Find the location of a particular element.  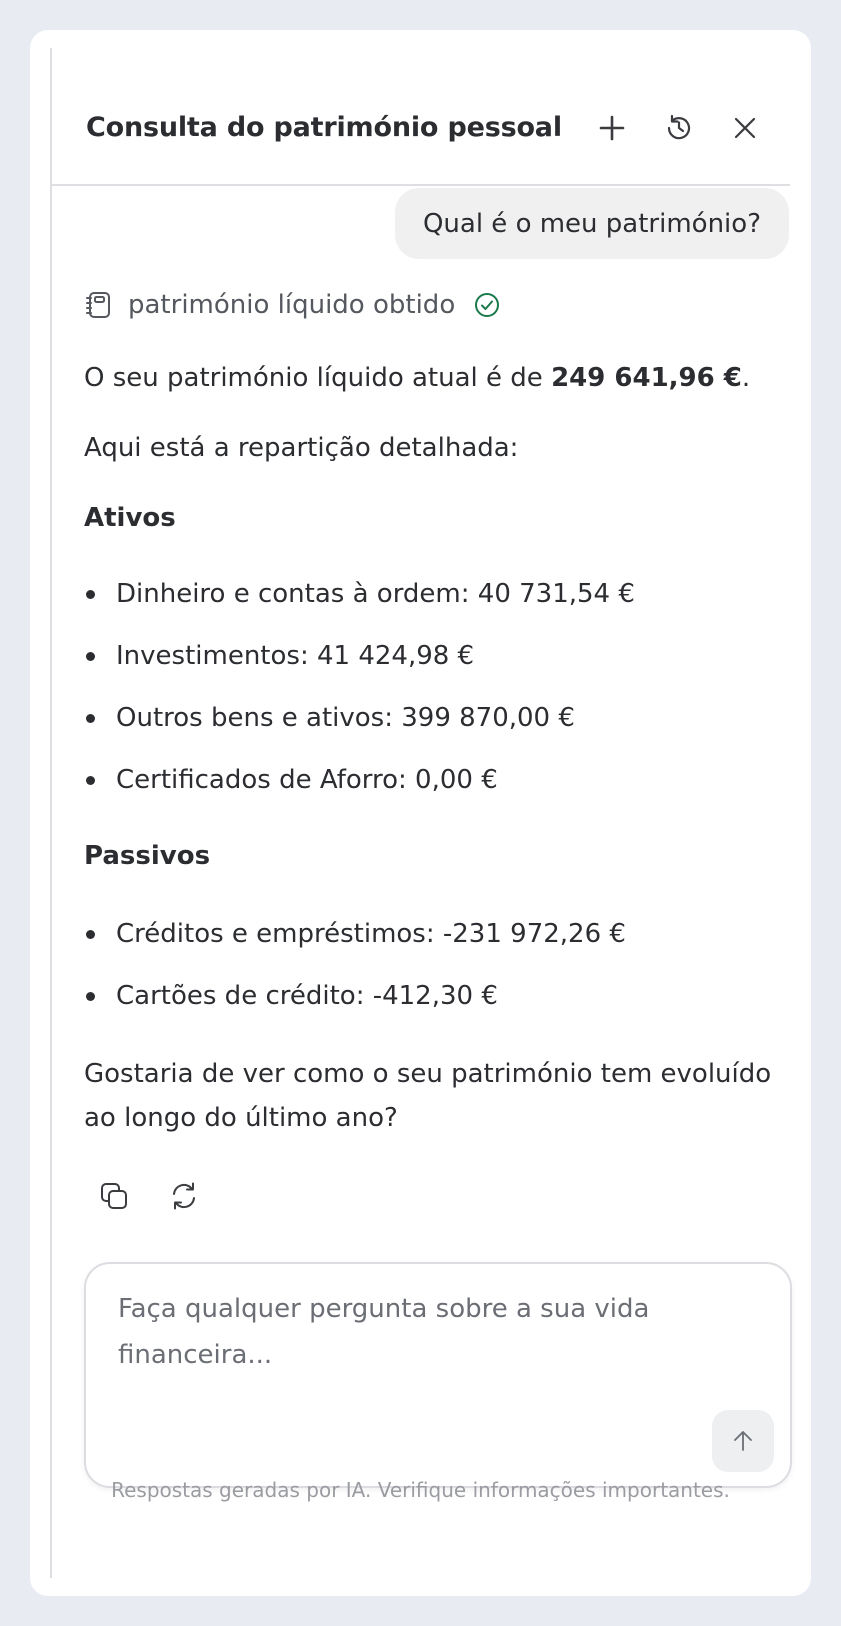

regenerate-button is located at coordinates (184, 1196).